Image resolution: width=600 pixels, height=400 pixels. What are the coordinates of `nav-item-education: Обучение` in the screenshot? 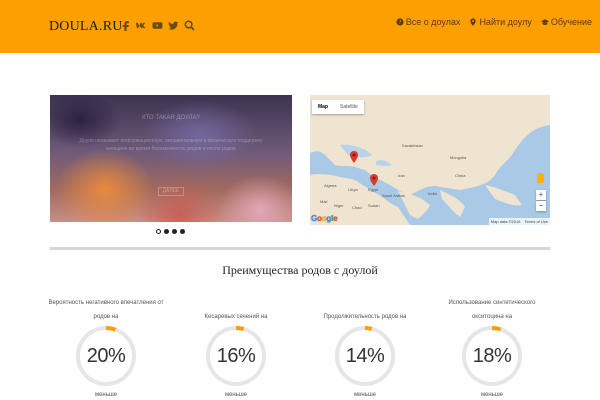 It's located at (566, 22).